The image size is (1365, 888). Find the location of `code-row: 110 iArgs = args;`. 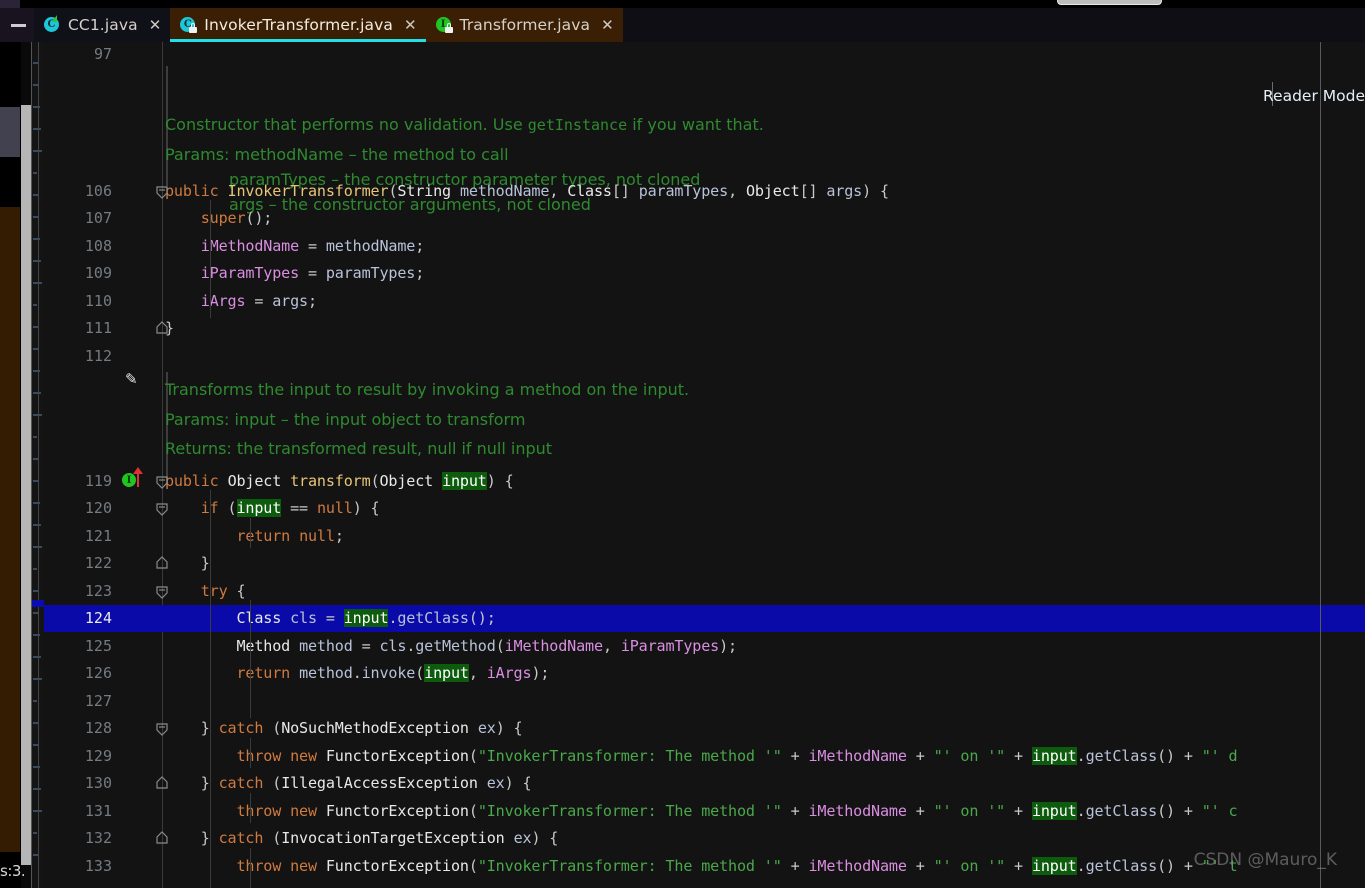

code-row: 110 iArgs = args; is located at coordinates (704, 301).